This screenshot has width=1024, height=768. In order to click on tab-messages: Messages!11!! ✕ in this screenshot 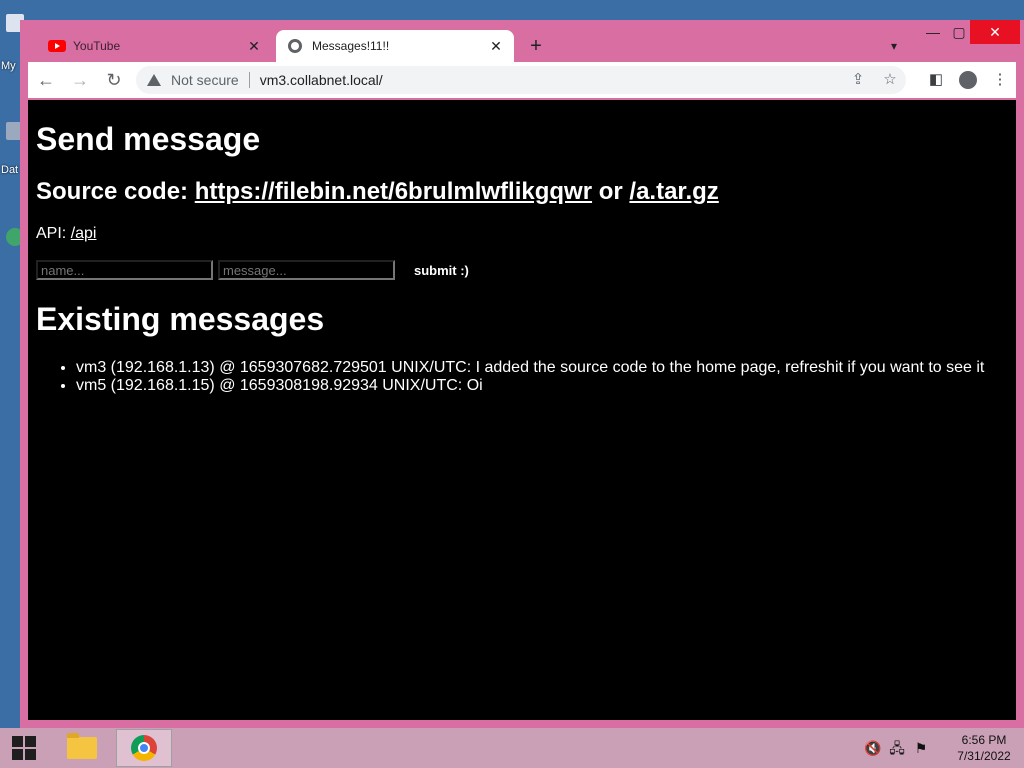, I will do `click(395, 46)`.